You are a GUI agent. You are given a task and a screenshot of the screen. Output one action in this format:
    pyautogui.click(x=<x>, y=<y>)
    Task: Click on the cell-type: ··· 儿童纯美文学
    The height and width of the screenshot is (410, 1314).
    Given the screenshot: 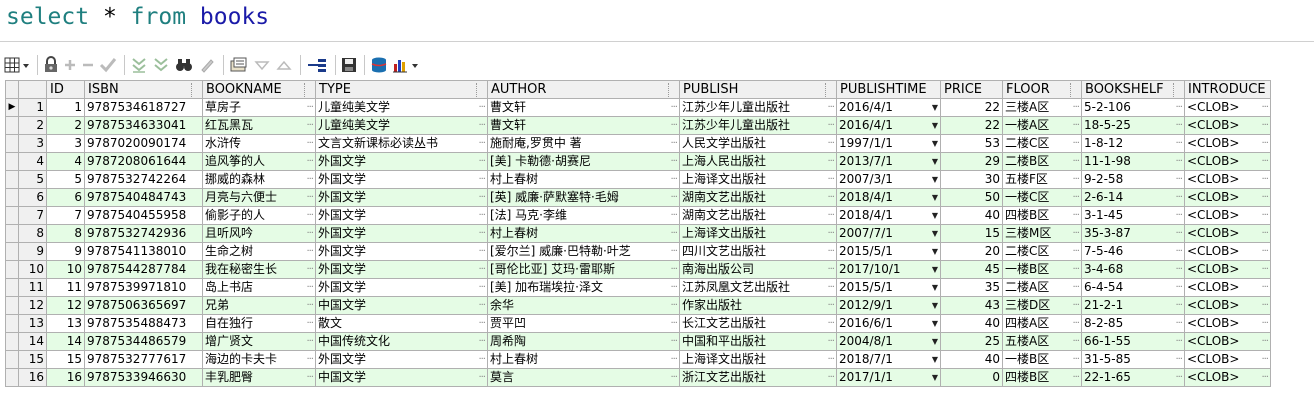 What is the action you would take?
    pyautogui.click(x=401, y=107)
    